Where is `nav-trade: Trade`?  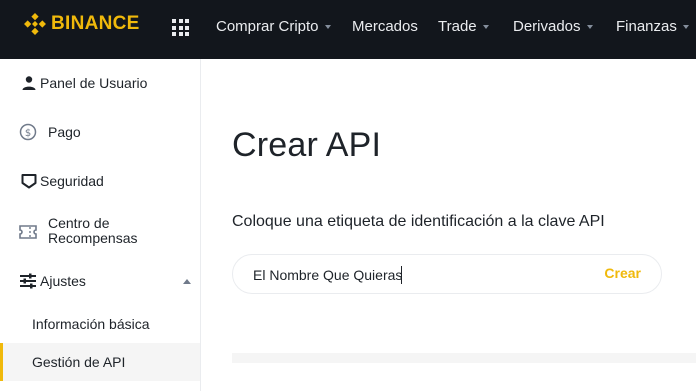
nav-trade: Trade is located at coordinates (463, 26).